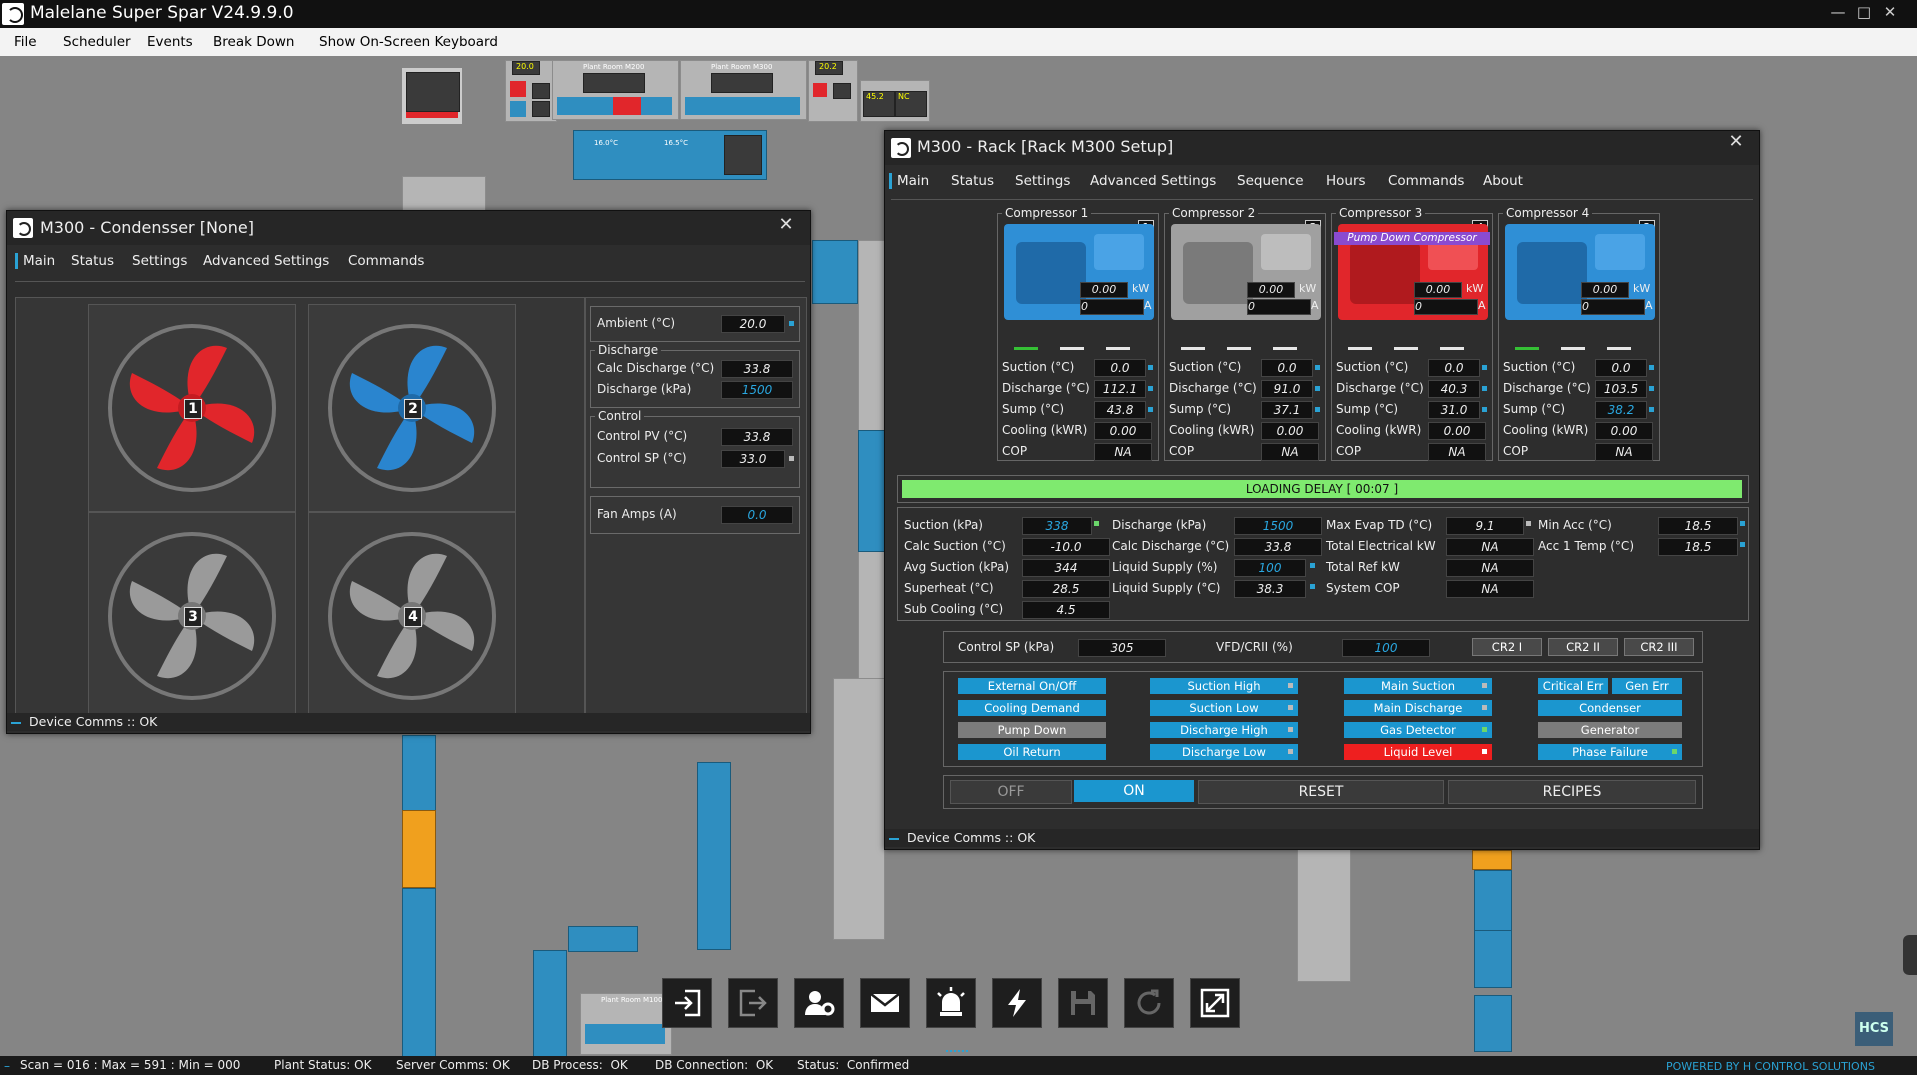 This screenshot has height=1075, width=1917. Describe the element at coordinates (412, 408) in the screenshot. I see `fan-2: 2` at that location.